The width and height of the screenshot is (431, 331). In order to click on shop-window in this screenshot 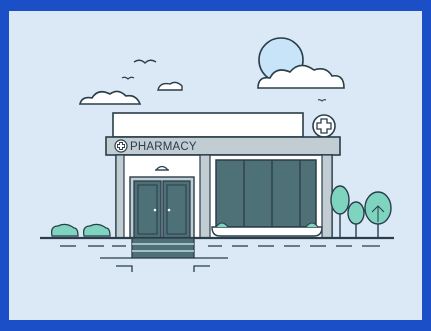, I will do `click(266, 193)`.